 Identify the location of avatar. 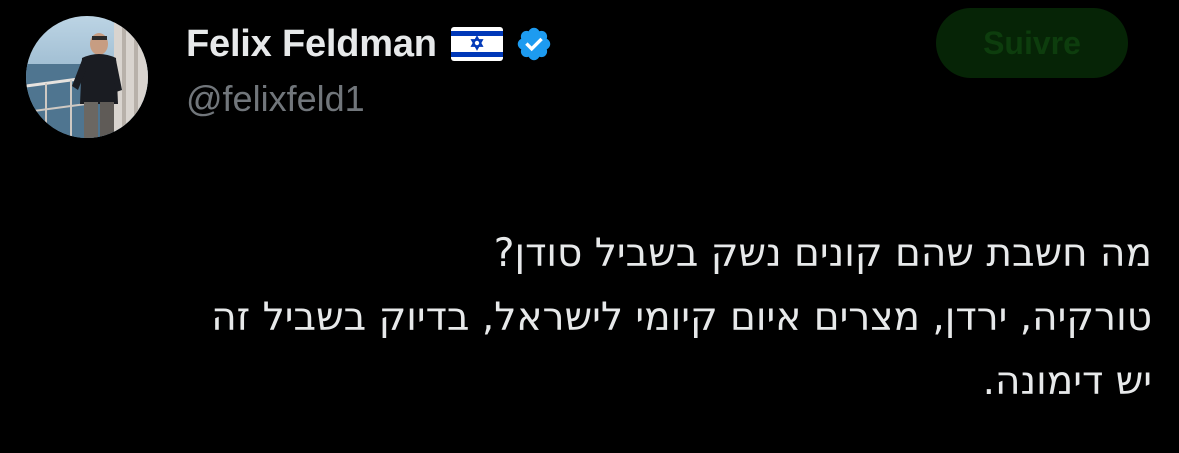
(87, 77).